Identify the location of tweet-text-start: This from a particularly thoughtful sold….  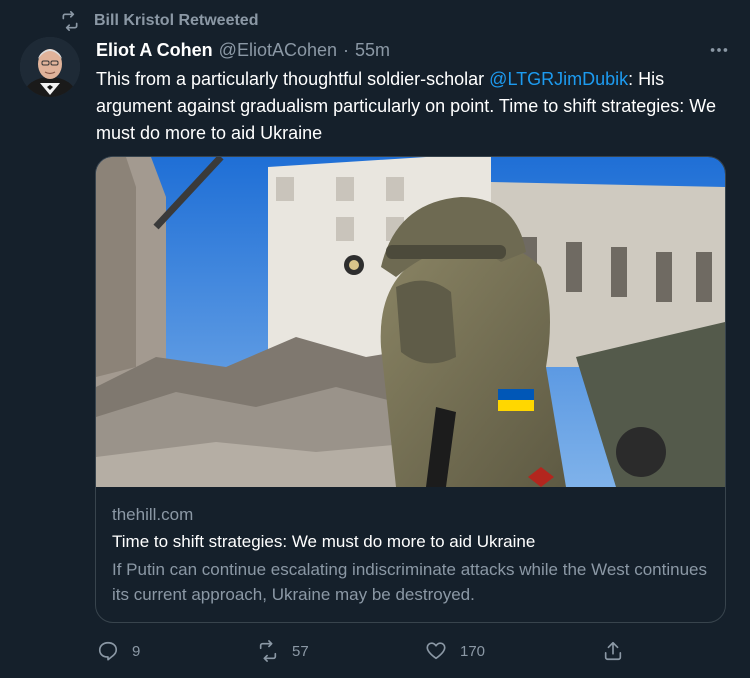
(293, 79).